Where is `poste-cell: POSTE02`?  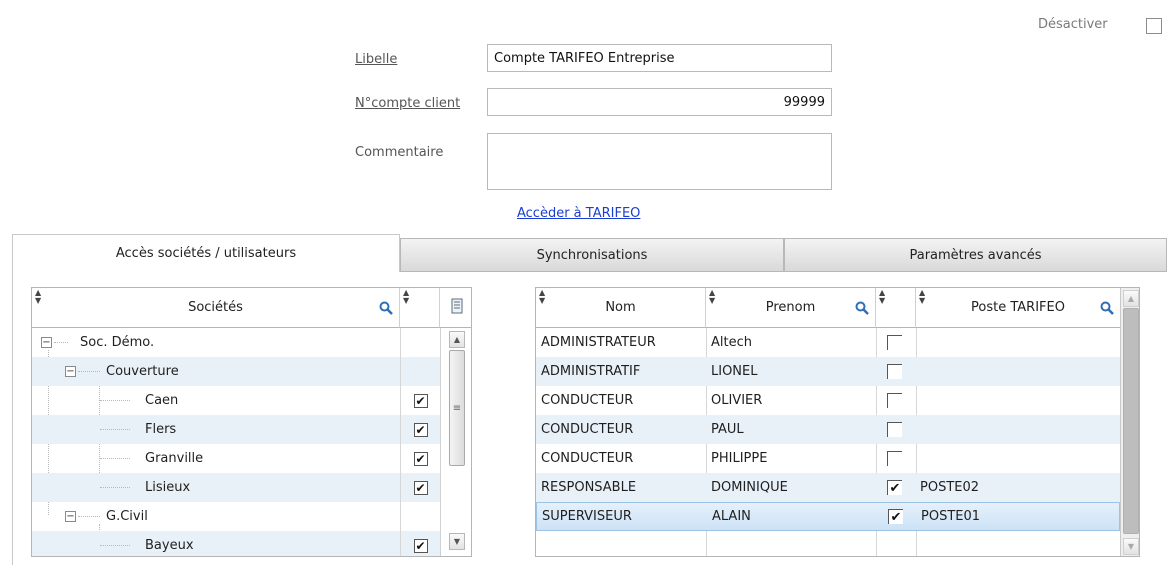 poste-cell: POSTE02 is located at coordinates (950, 487).